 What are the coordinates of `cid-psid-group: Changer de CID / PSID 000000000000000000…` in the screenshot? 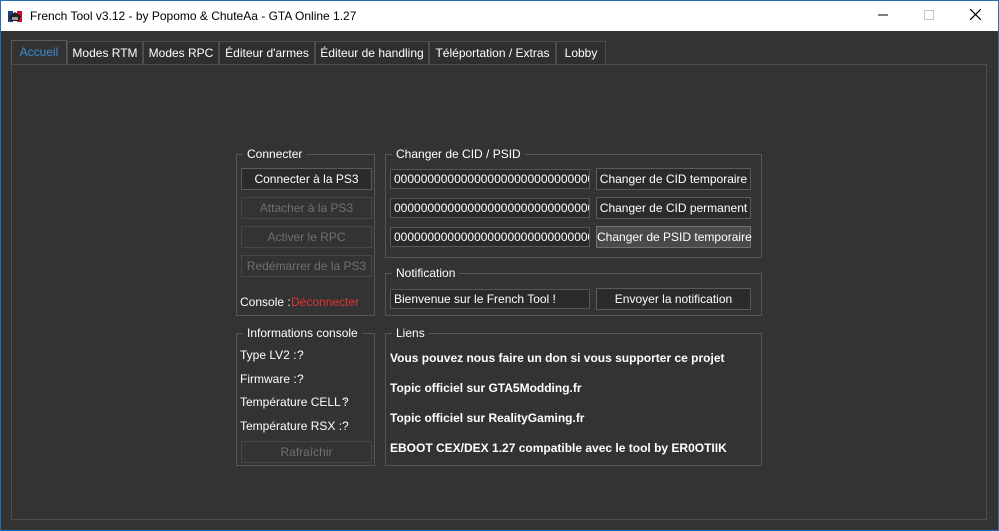 It's located at (573, 202).